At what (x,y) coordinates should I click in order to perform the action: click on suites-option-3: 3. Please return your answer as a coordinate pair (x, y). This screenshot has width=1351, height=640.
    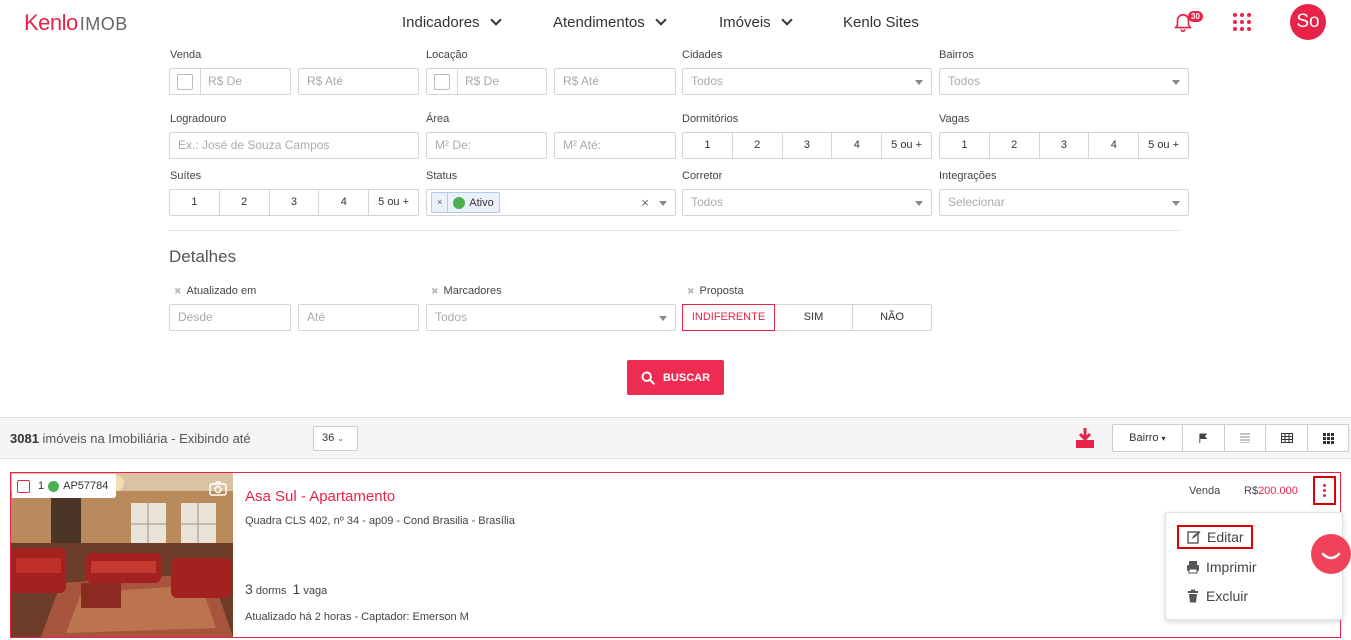
    Looking at the image, I should click on (295, 202).